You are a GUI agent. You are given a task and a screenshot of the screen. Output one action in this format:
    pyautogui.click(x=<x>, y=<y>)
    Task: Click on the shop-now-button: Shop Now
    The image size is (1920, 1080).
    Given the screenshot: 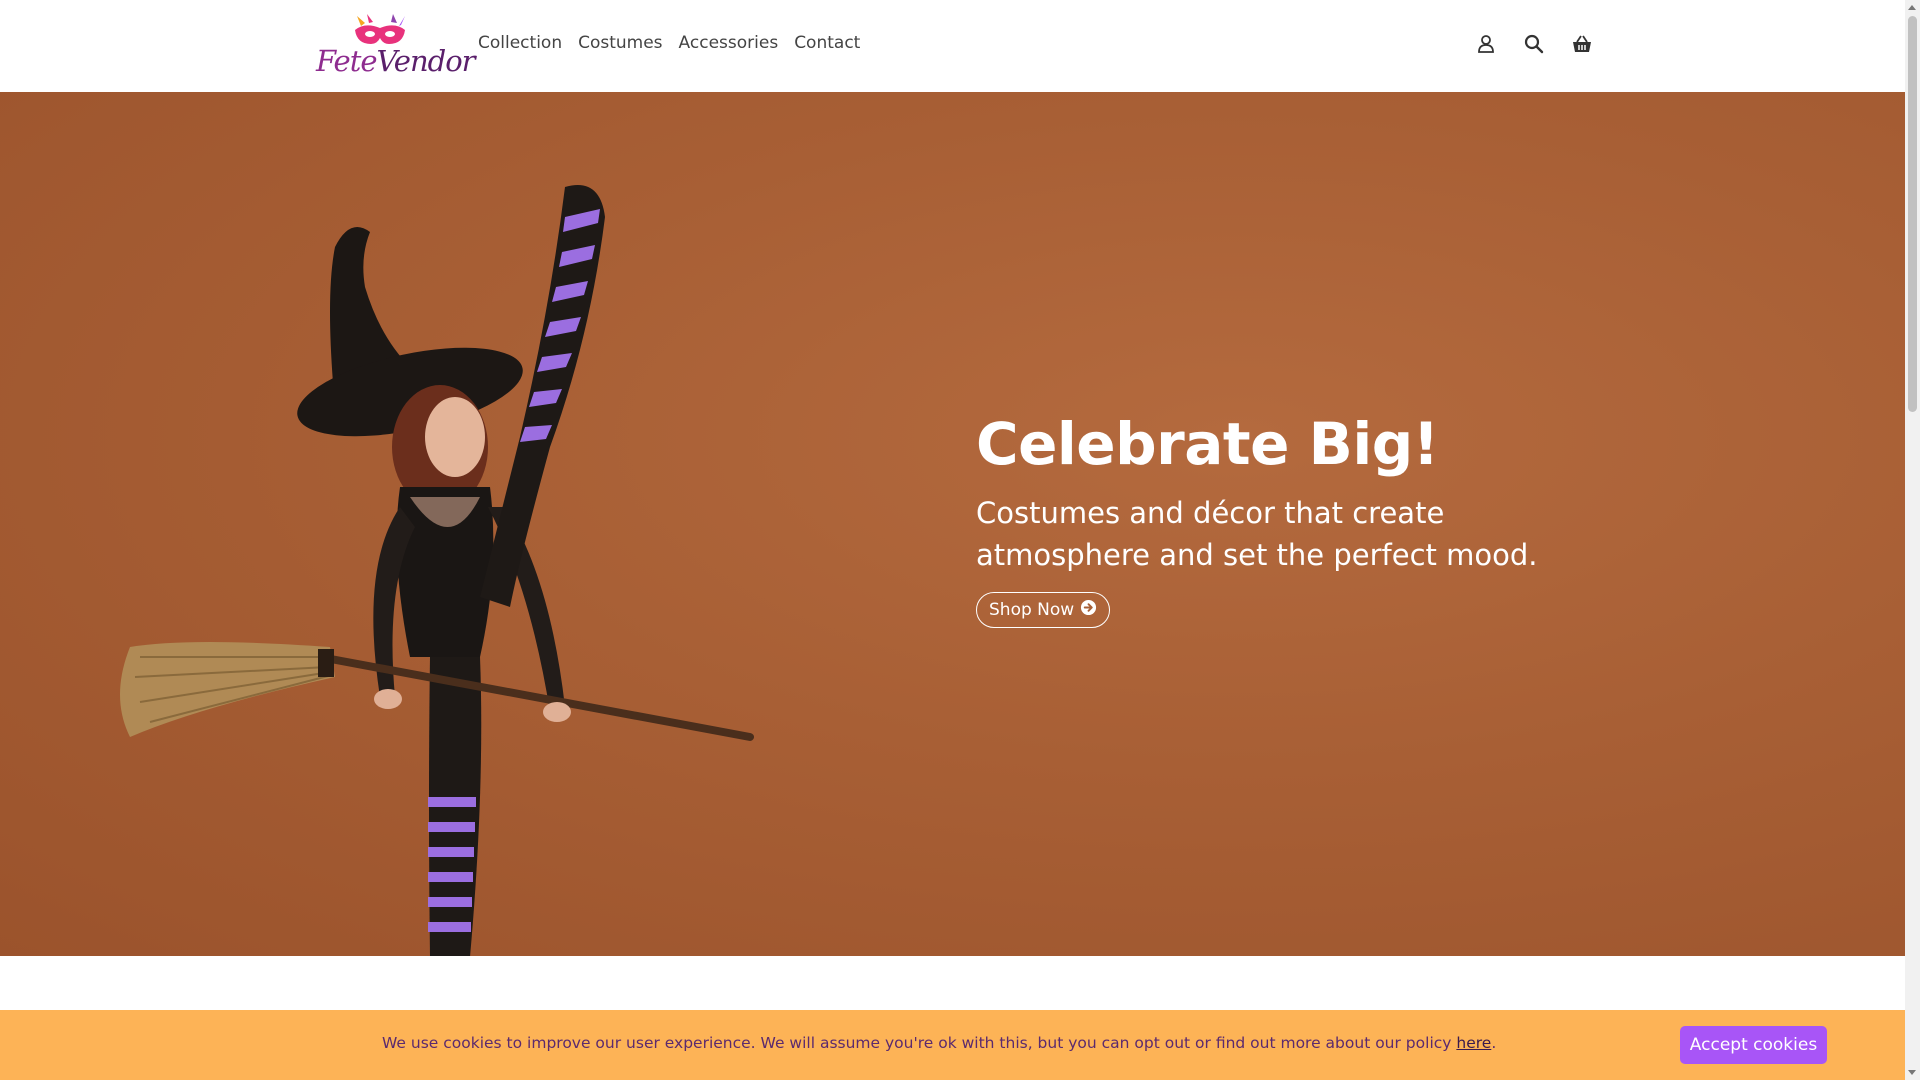 What is the action you would take?
    pyautogui.click(x=1043, y=610)
    